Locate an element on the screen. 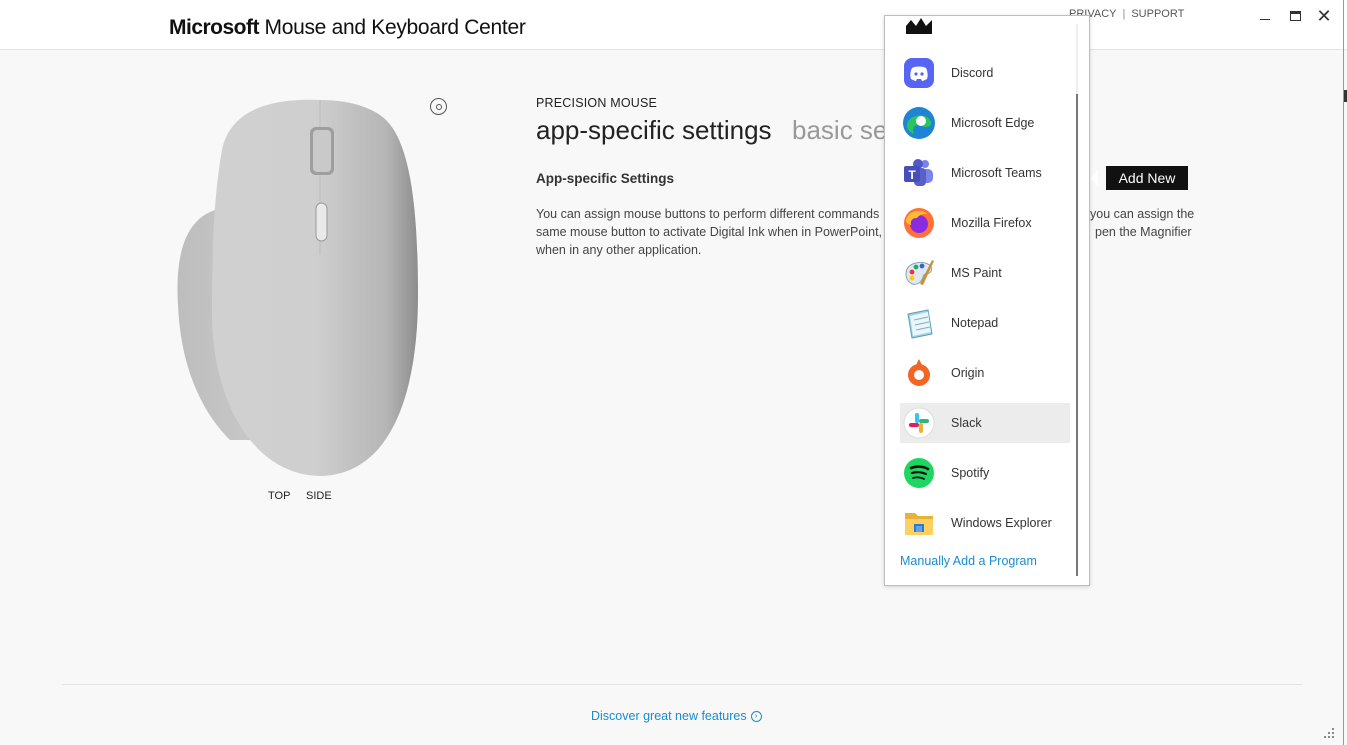 This screenshot has width=1347, height=745. app-item-discord: Discord is located at coordinates (985, 73).